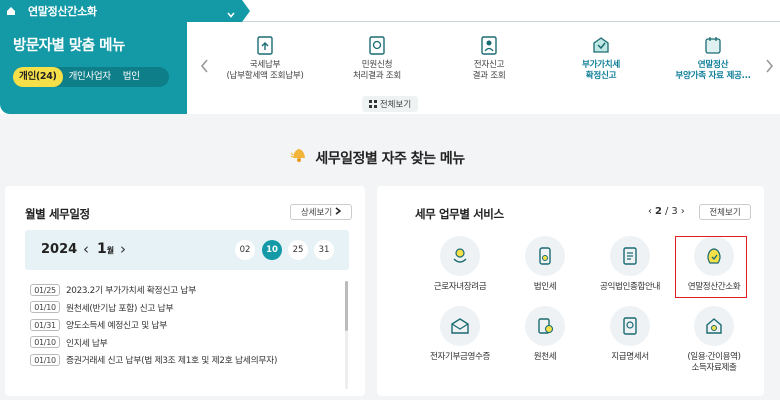 Image resolution: width=780 pixels, height=400 pixels. I want to click on vat-icon, so click(601, 45).